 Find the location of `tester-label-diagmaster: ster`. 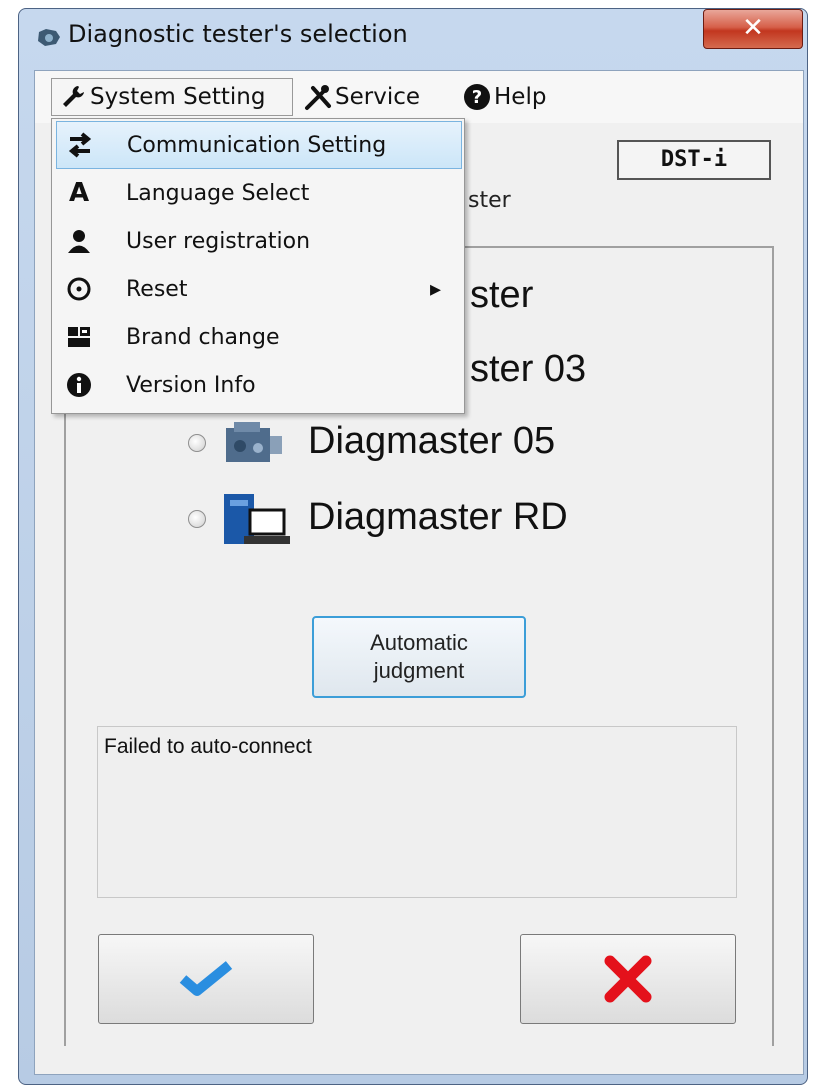

tester-label-diagmaster: ster is located at coordinates (502, 295).